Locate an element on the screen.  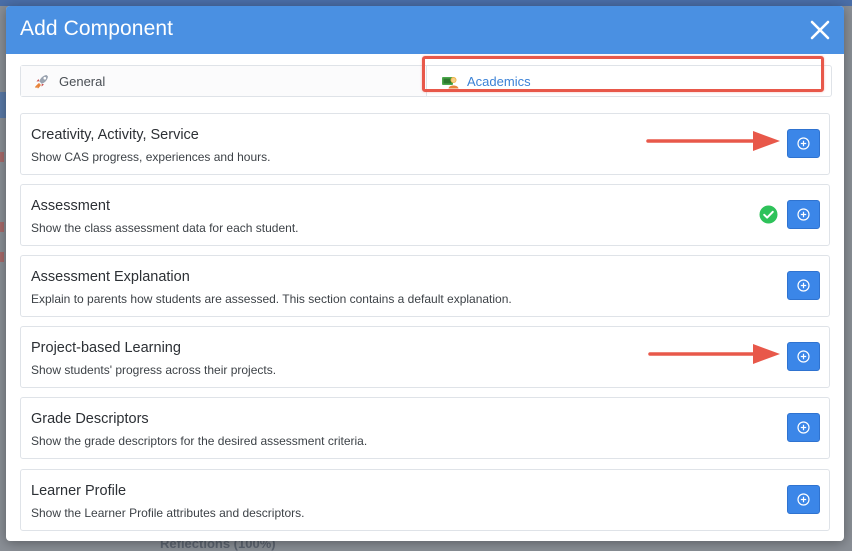
component-title: Learner Profile is located at coordinates (79, 491).